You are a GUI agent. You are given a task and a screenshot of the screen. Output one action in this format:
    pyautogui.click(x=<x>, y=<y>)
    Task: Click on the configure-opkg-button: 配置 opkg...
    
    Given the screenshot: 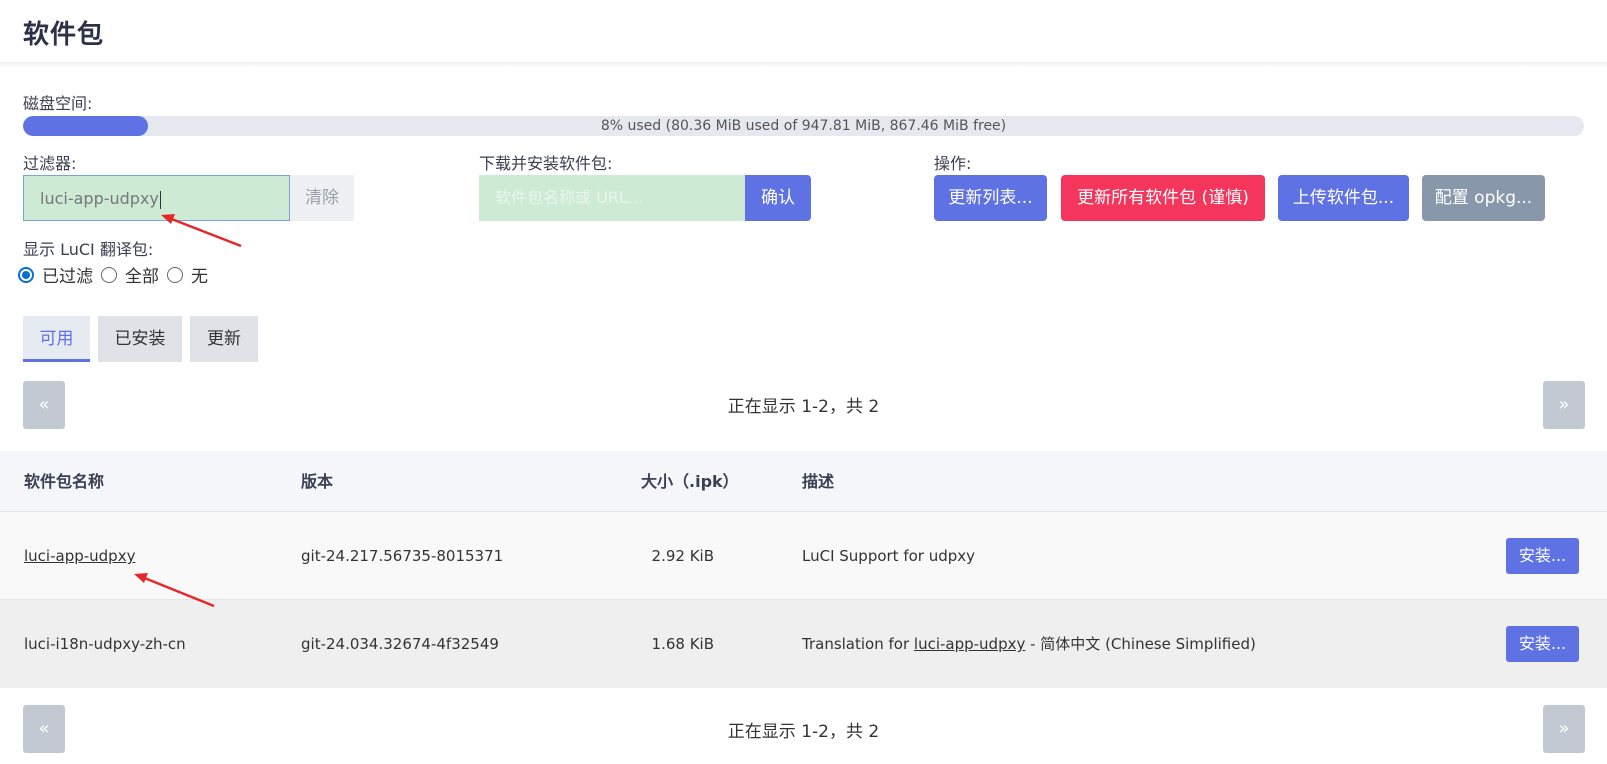 What is the action you would take?
    pyautogui.click(x=1483, y=198)
    